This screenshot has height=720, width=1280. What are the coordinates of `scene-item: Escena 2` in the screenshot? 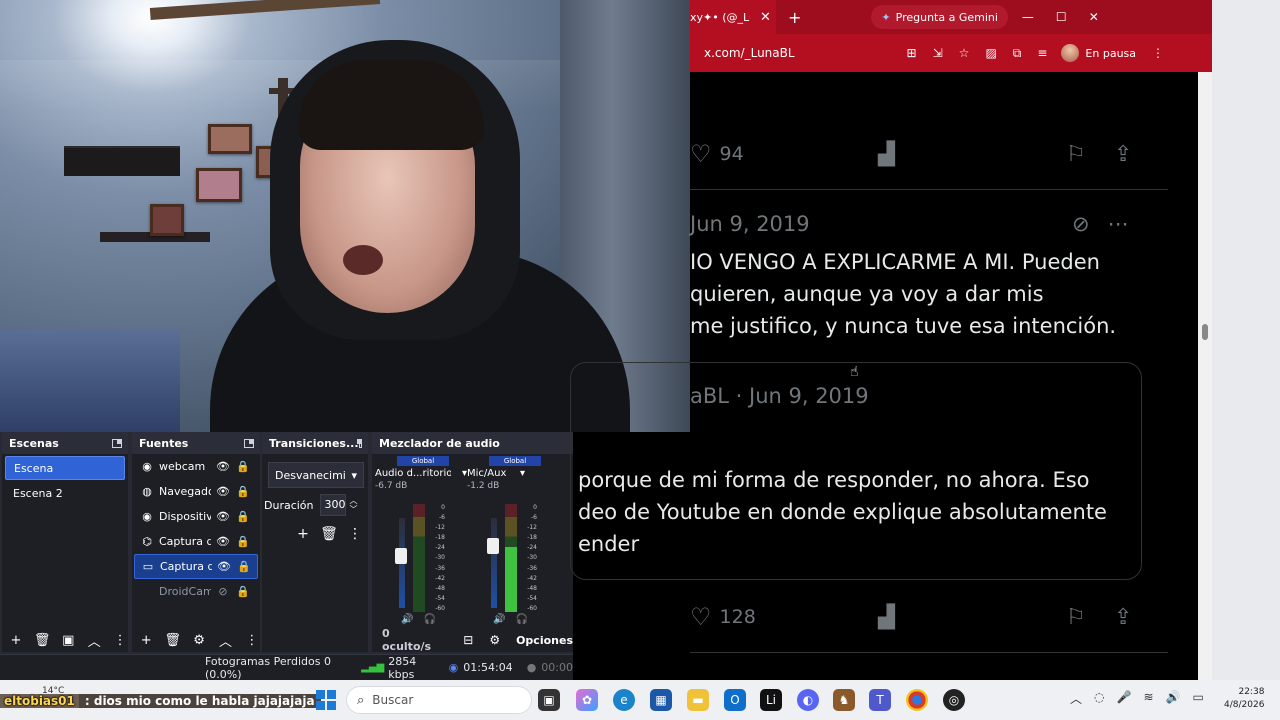 It's located at (65, 494).